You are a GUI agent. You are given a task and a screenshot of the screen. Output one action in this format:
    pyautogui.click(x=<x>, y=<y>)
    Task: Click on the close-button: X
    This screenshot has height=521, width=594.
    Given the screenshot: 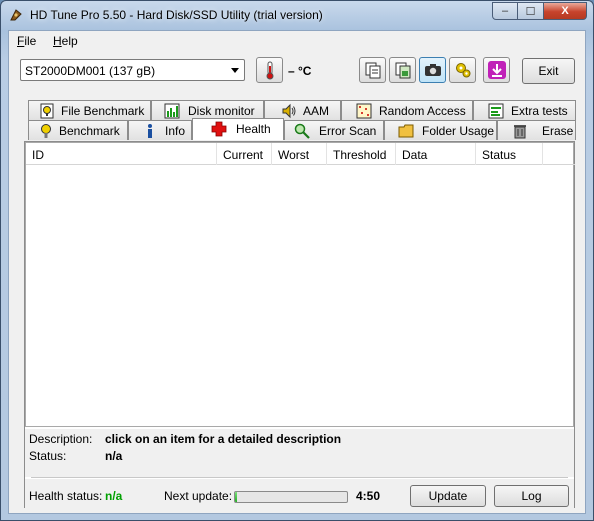 What is the action you would take?
    pyautogui.click(x=565, y=11)
    